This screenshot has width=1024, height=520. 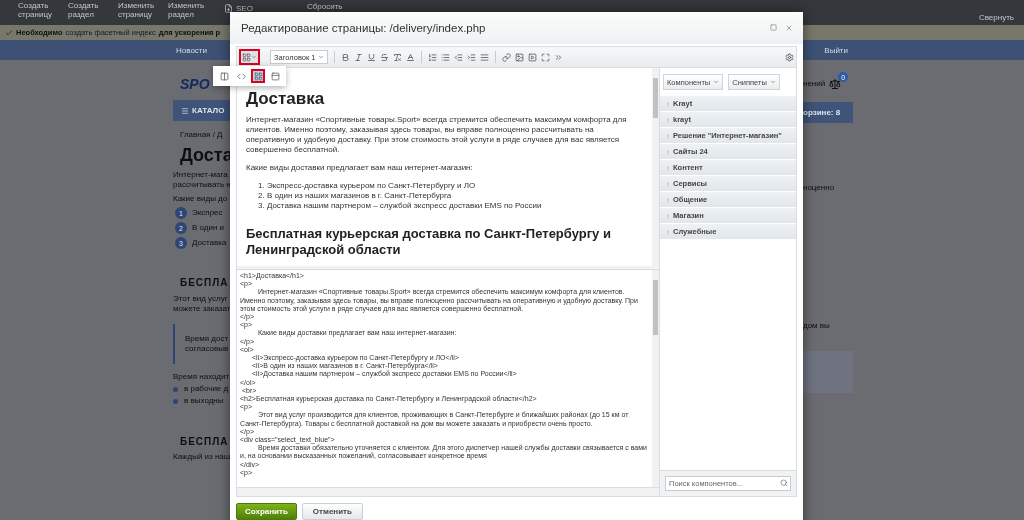 I want to click on admin-bar-button: Изменить раздел, so click(x=190, y=10).